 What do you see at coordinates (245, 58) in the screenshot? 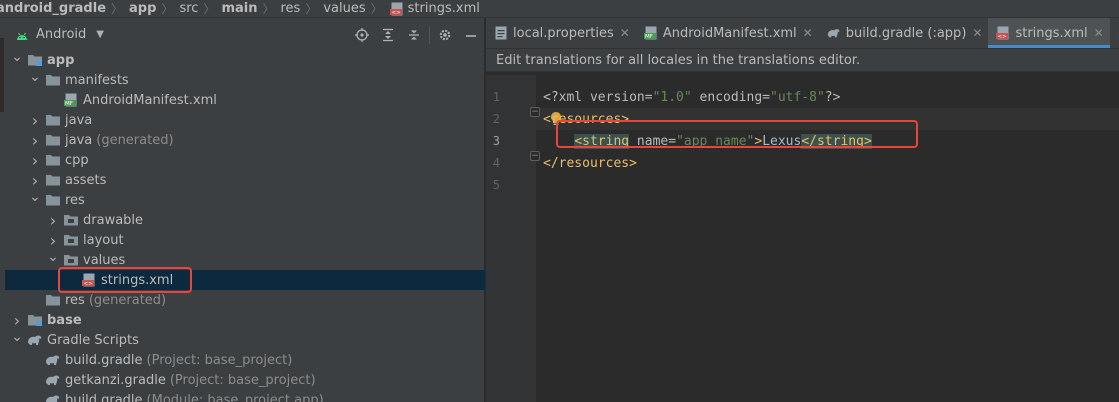
I see `tree-item: ⌄ app` at bounding box center [245, 58].